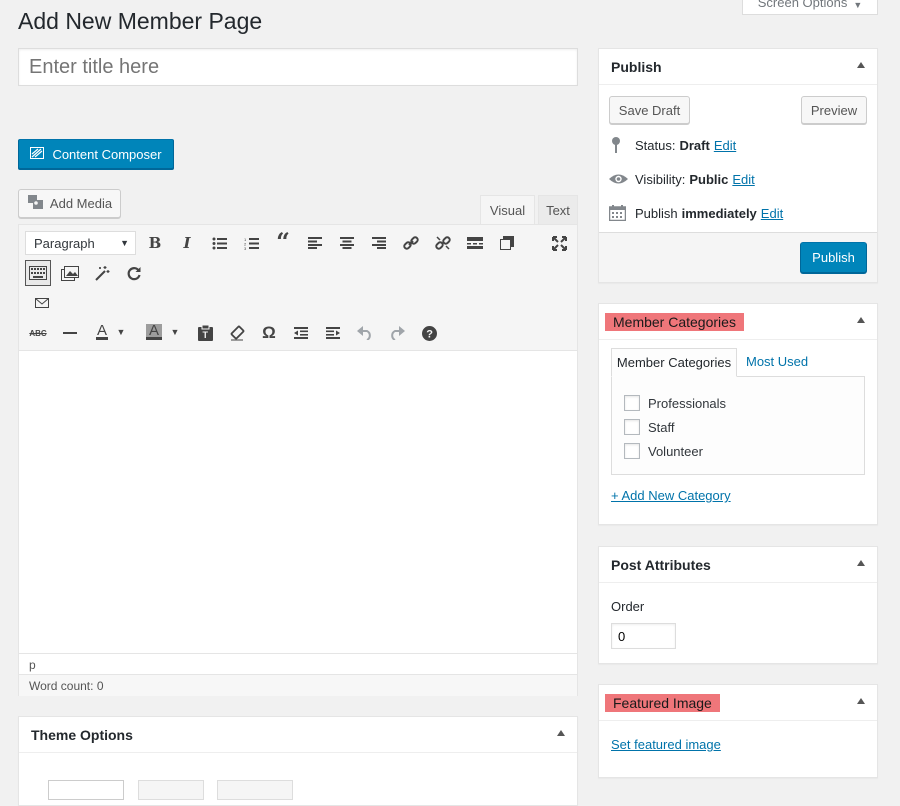 The width and height of the screenshot is (900, 806). I want to click on paste-text-icon: T, so click(205, 333).